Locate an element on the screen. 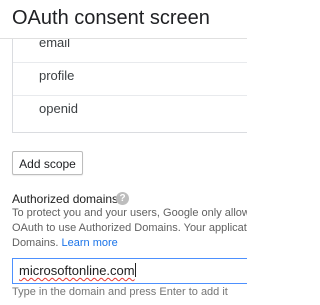 This screenshot has width=320, height=305. page-title: OAuth consent screen is located at coordinates (111, 18).